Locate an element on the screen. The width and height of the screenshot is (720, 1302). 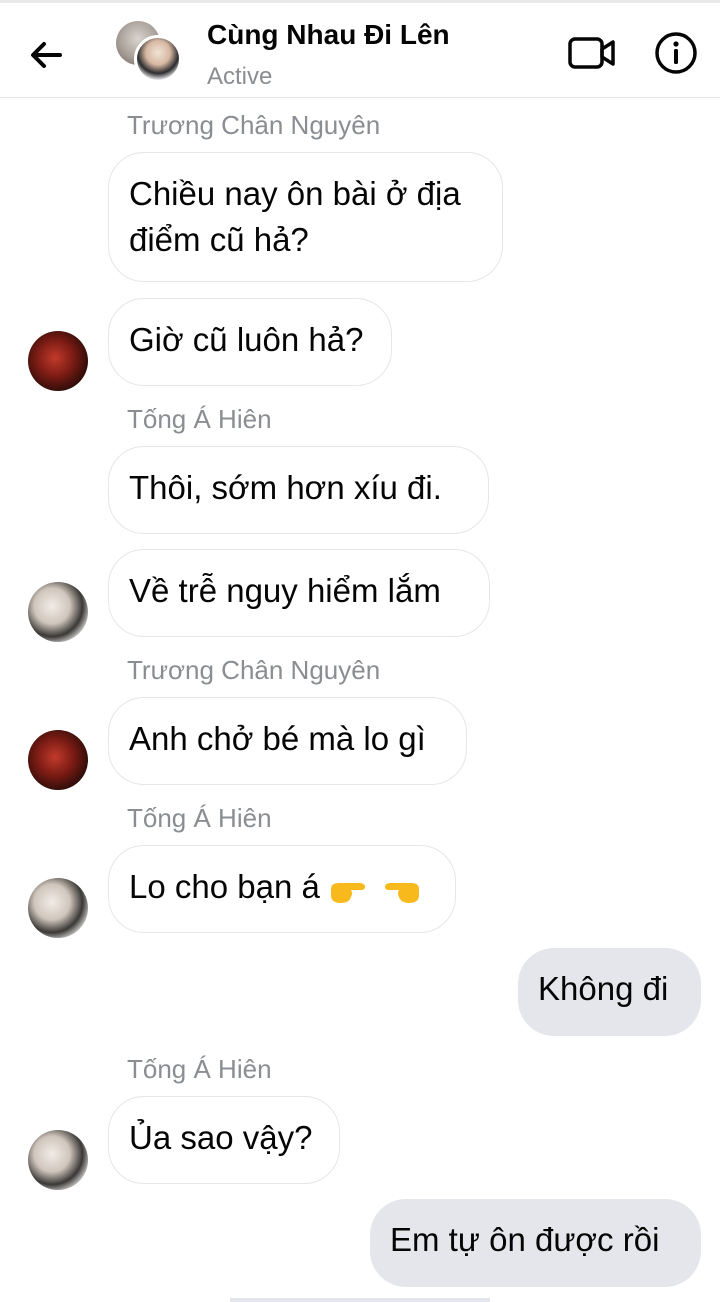
divider is located at coordinates (360, 1300).